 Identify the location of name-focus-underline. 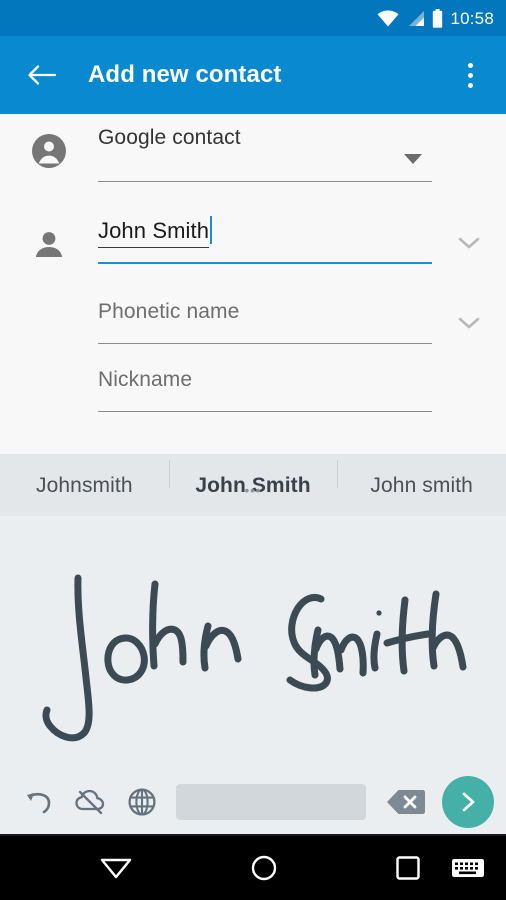
(265, 263).